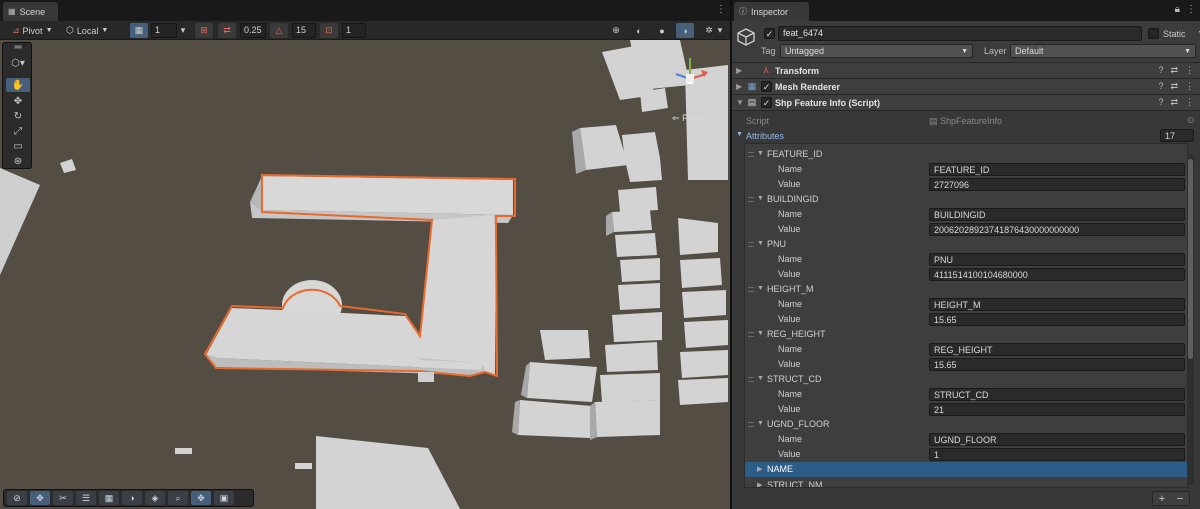  Describe the element at coordinates (1057, 169) in the screenshot. I see `name-field: FEATURE_ID` at that location.